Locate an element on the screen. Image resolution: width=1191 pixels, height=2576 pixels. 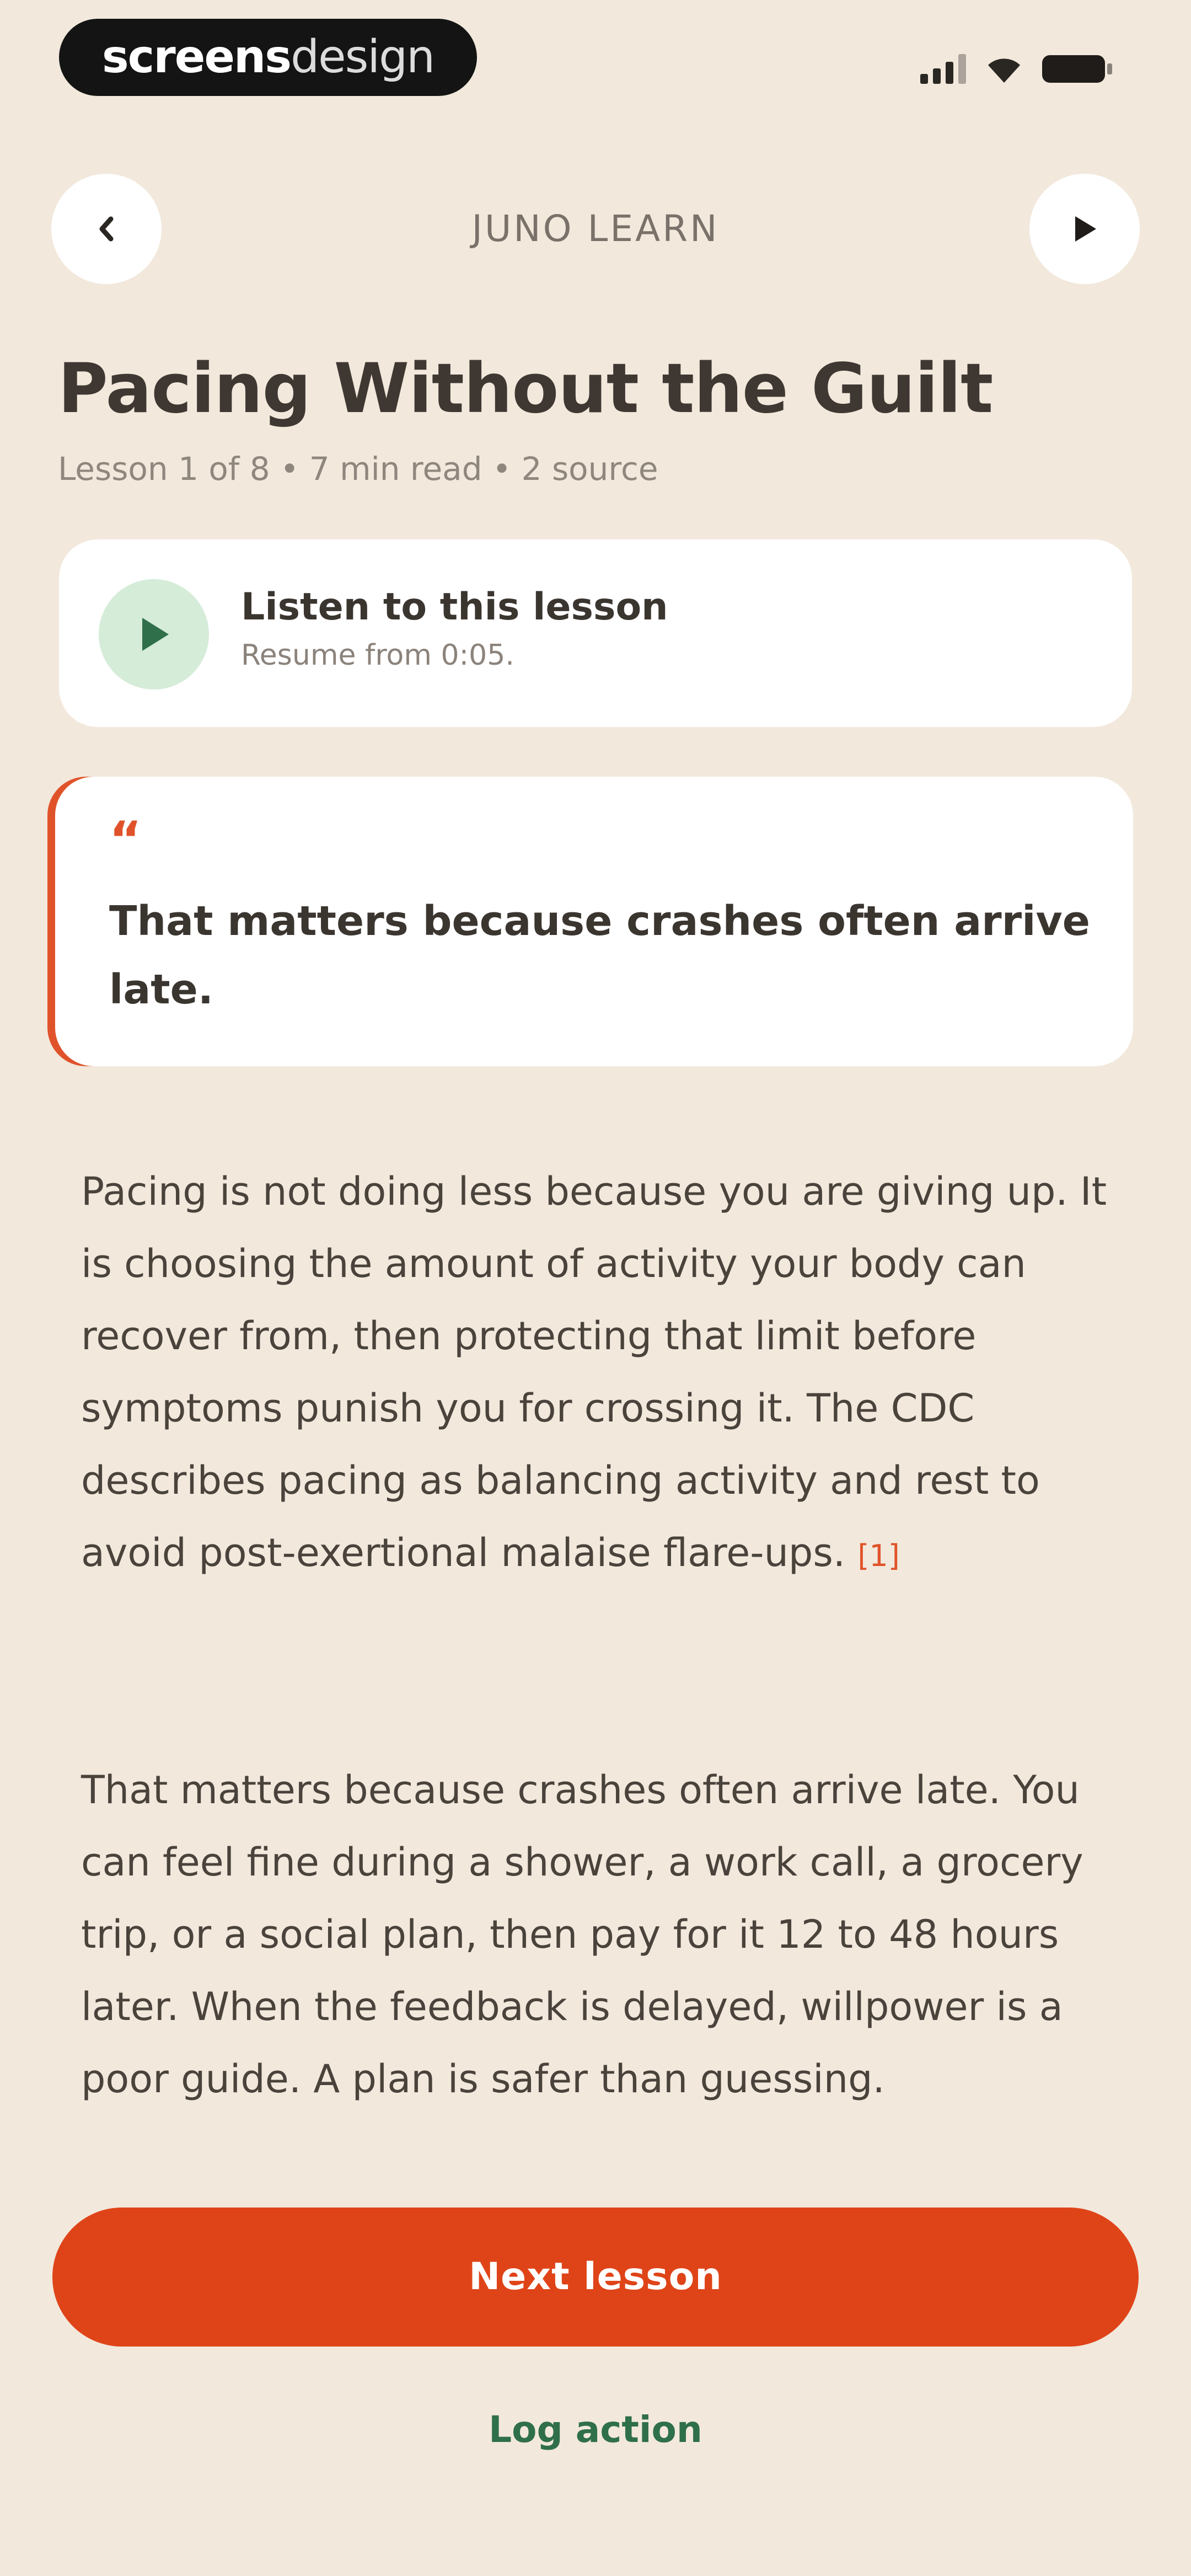
log-action-link: Log action is located at coordinates (595, 2429).